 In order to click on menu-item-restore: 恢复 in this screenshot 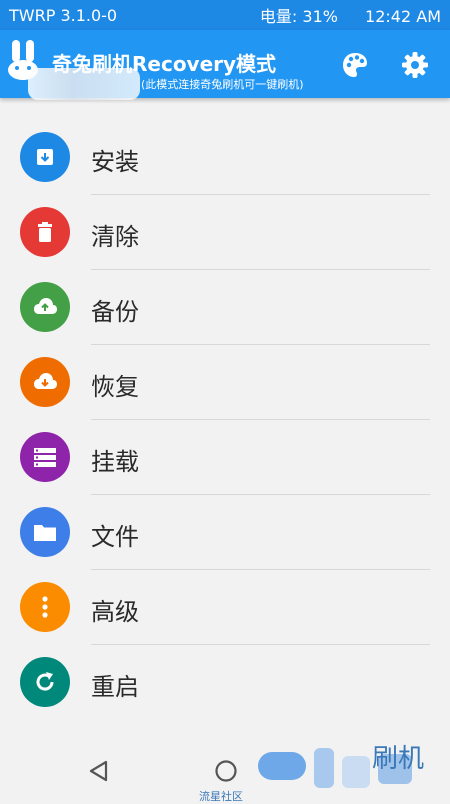, I will do `click(225, 382)`.